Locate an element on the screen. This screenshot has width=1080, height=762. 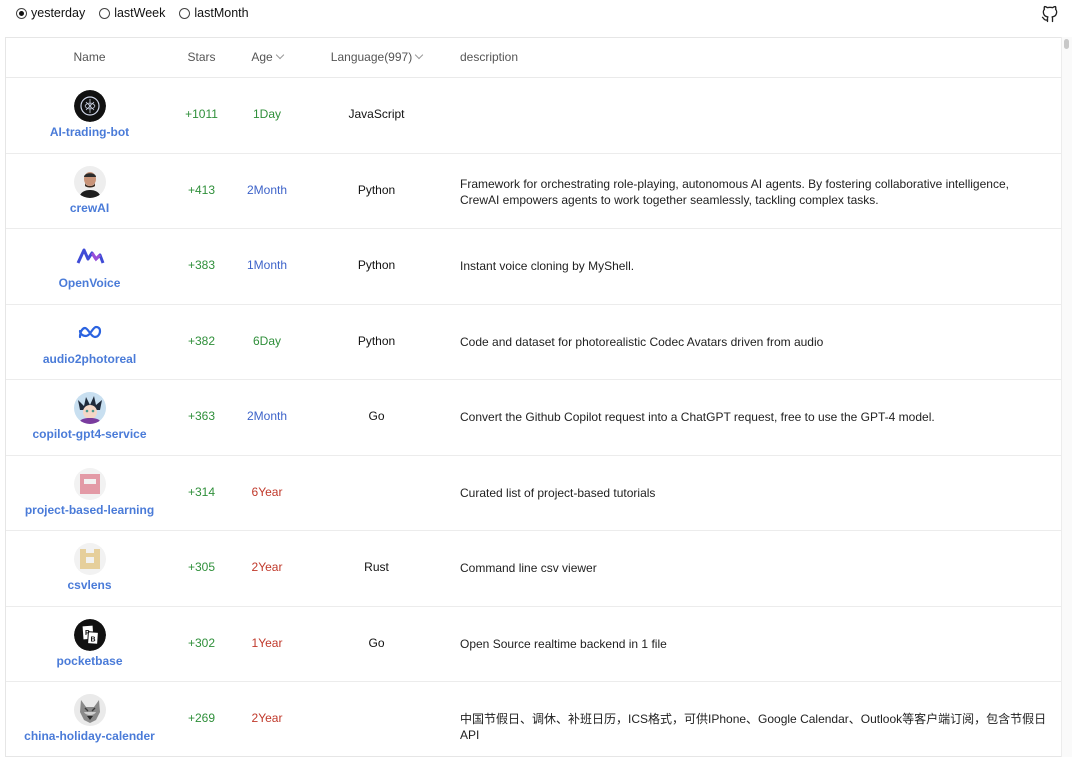
repo-cell: P Bpocketbase is located at coordinates (89, 643).